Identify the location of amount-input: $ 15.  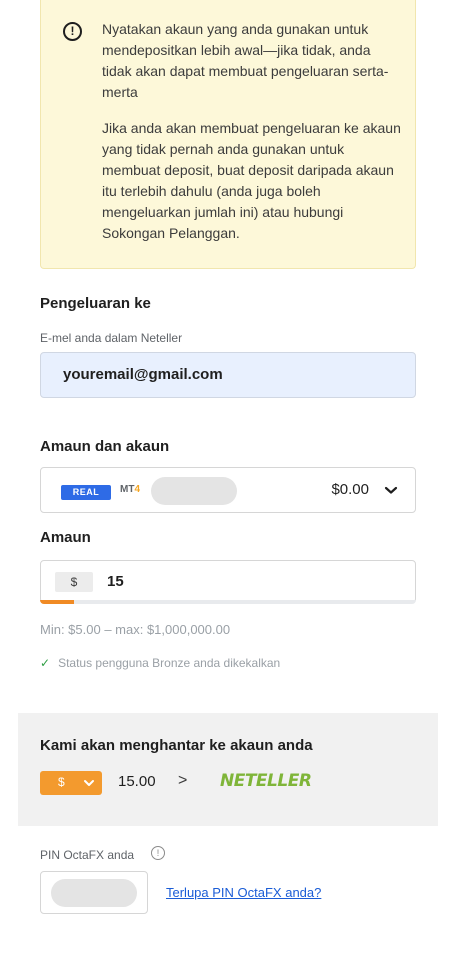
(228, 581).